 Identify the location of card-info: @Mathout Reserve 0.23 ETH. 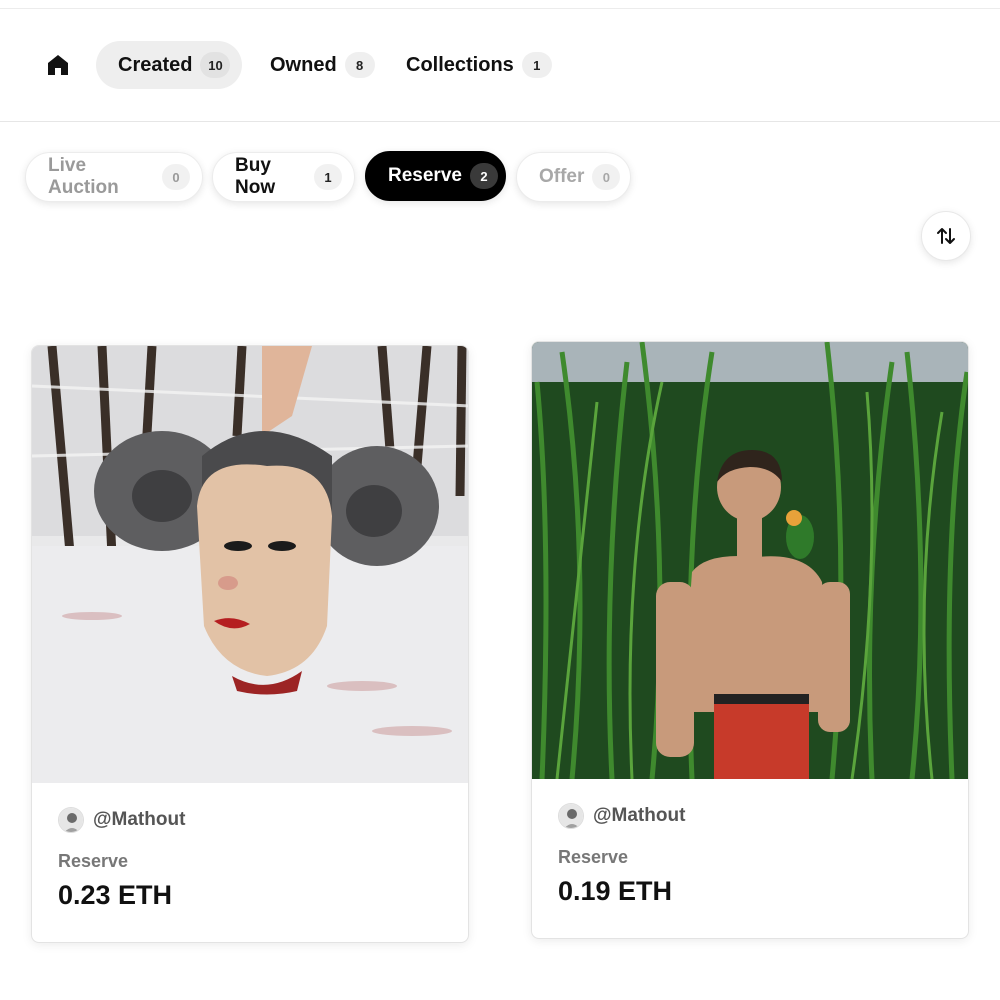
(250, 858).